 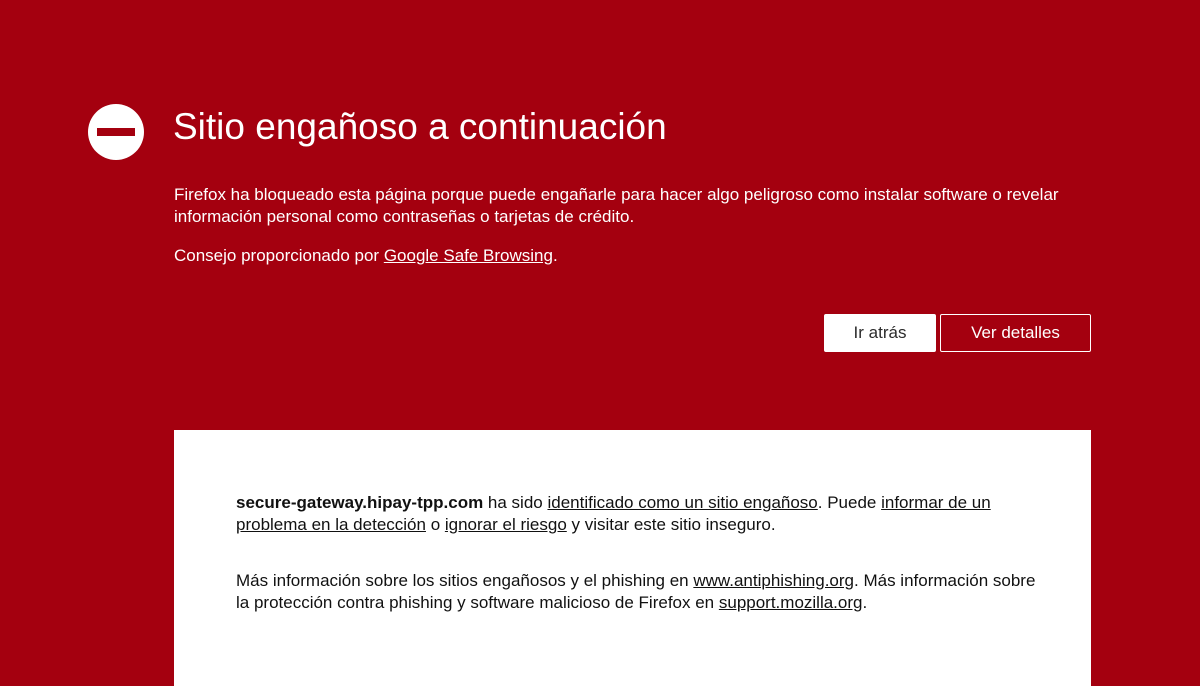 What do you see at coordinates (515, 502) in the screenshot?
I see `details-text: ha sido` at bounding box center [515, 502].